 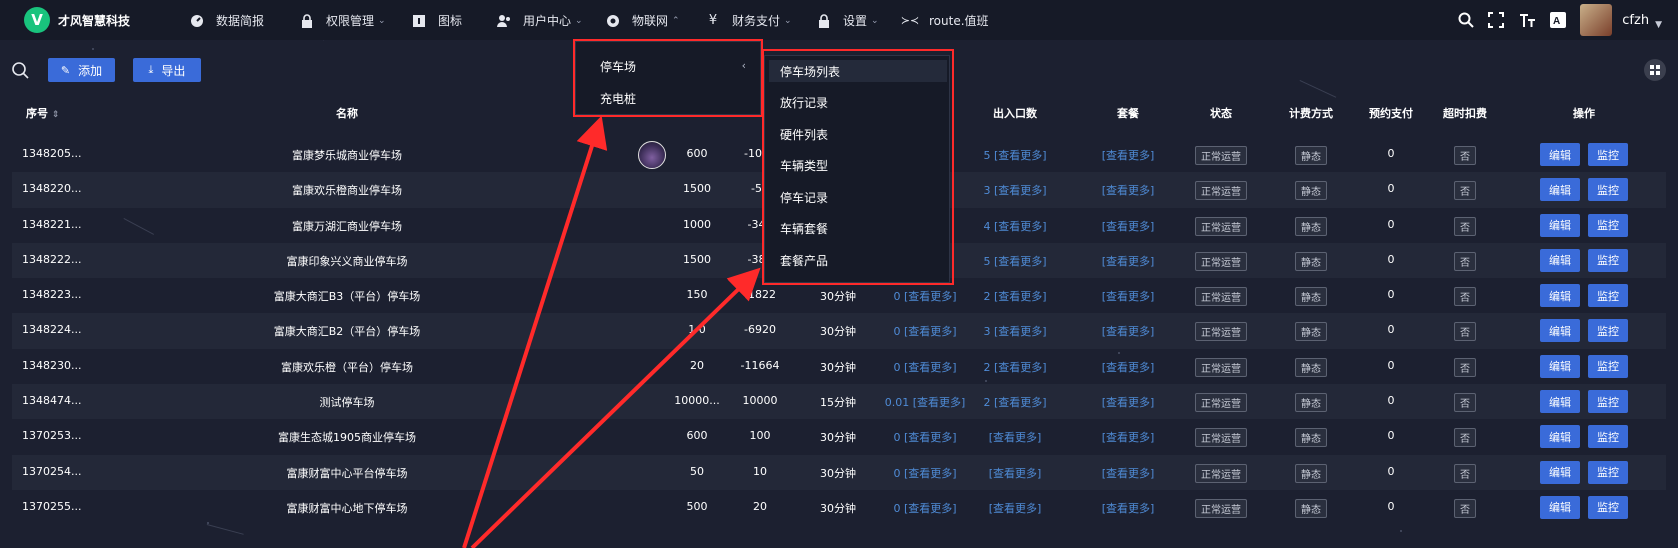 I want to click on annotation-arrows, so click(x=611, y=331).